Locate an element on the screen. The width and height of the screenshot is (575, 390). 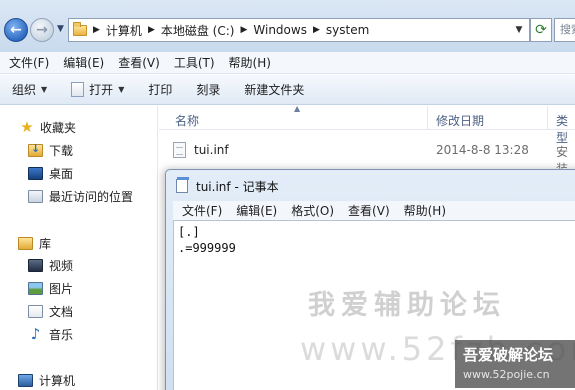
file-name: tui.inf is located at coordinates (211, 150).